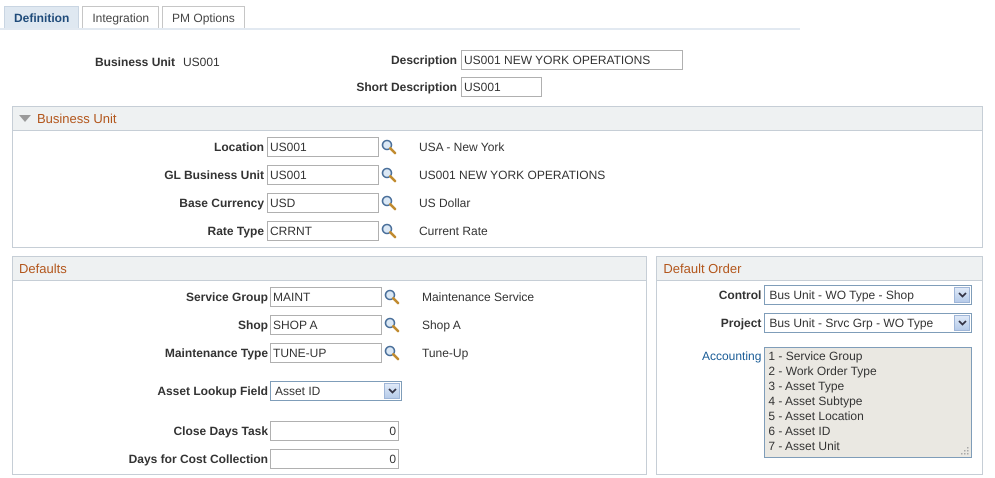  Describe the element at coordinates (326, 325) in the screenshot. I see `input-field: SHOP A` at that location.